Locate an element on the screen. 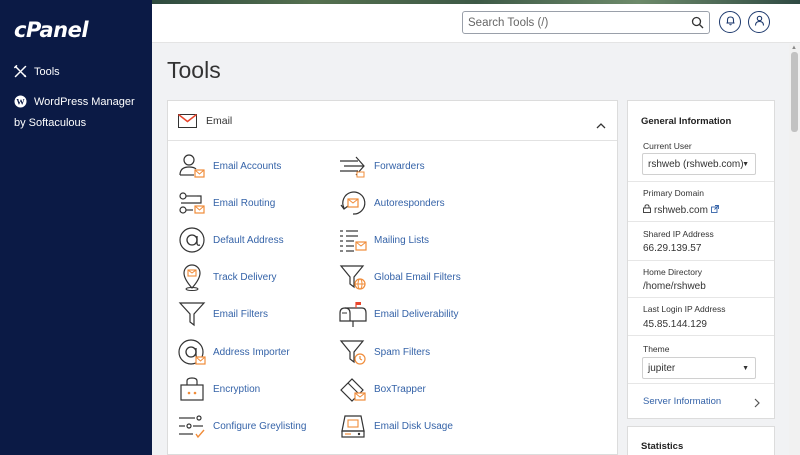  spam-filter-icon is located at coordinates (353, 352).